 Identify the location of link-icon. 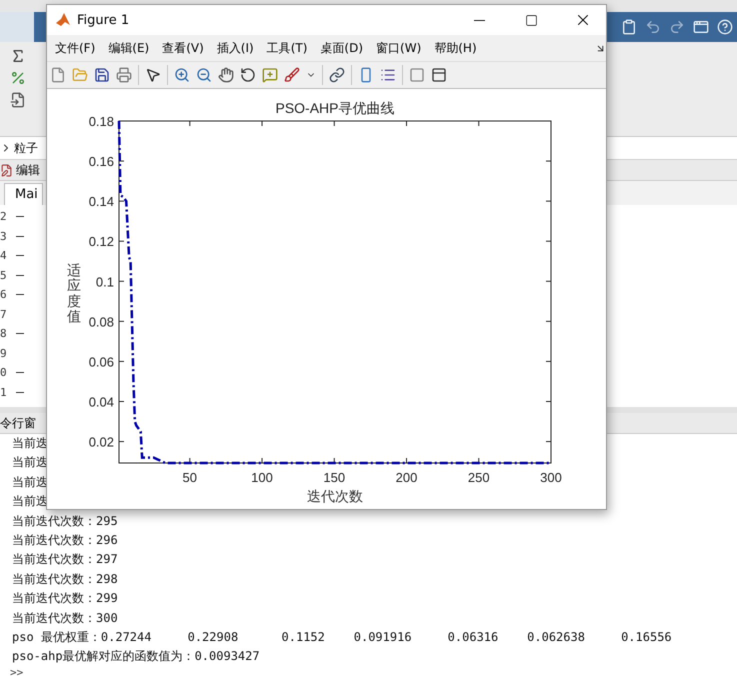
(337, 75).